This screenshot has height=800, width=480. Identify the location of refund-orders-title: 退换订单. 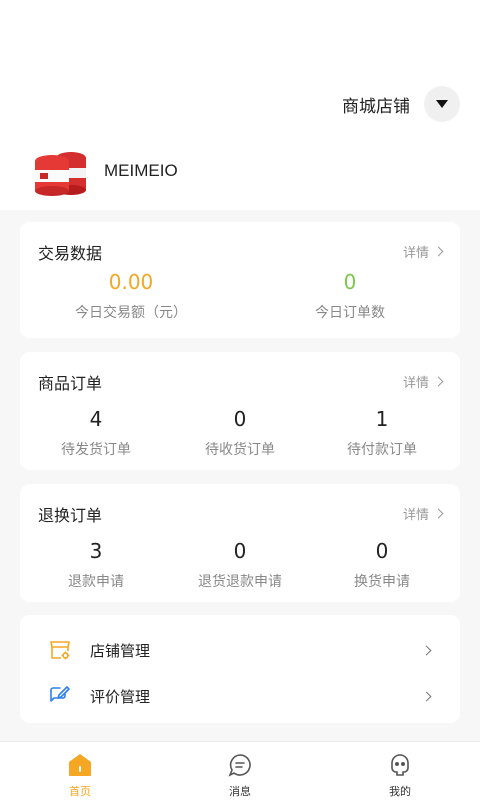
(70, 515).